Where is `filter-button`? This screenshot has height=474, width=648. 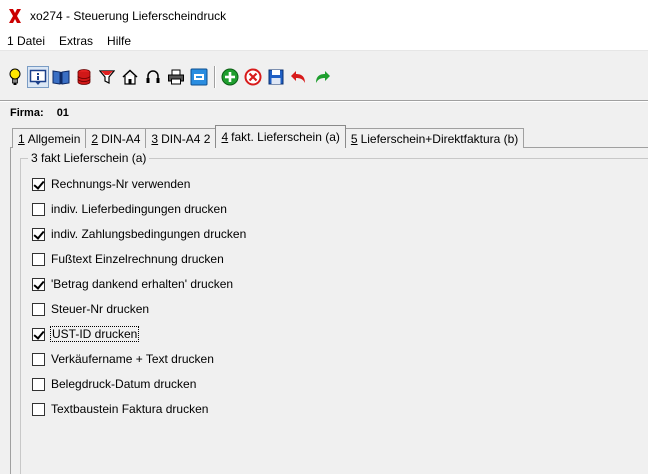
filter-button is located at coordinates (107, 77).